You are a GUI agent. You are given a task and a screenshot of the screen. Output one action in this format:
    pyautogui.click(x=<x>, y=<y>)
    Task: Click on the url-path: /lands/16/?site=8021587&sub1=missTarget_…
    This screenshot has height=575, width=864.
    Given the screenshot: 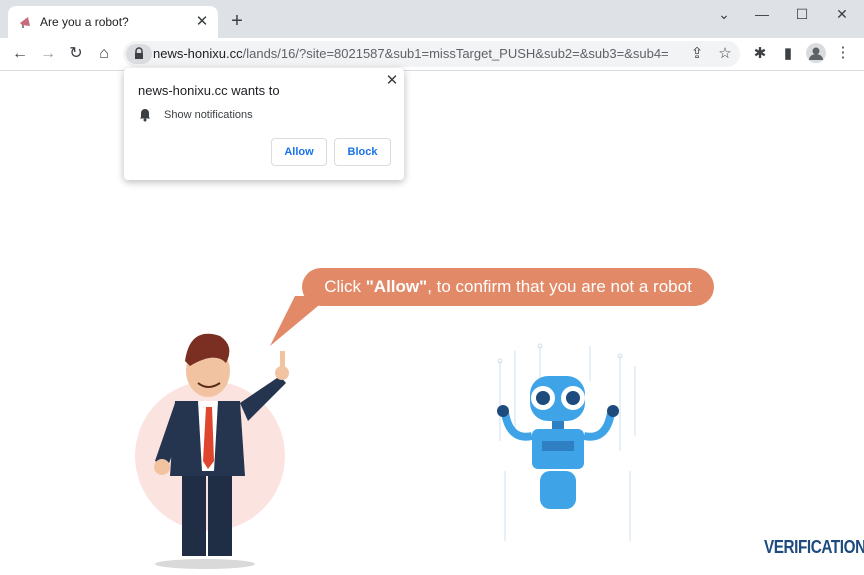 What is the action you would take?
    pyautogui.click(x=455, y=53)
    